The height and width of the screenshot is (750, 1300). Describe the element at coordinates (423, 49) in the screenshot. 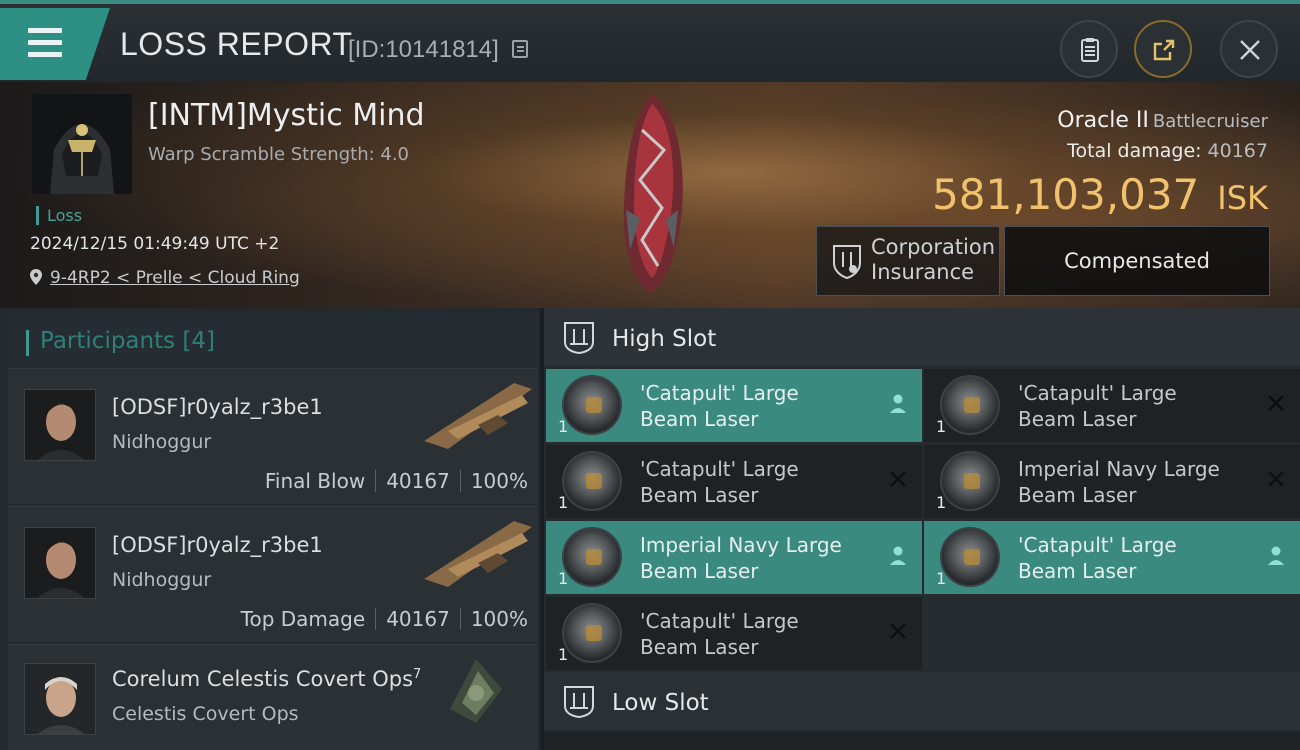

I see `report-id: [ID:10141814]` at that location.